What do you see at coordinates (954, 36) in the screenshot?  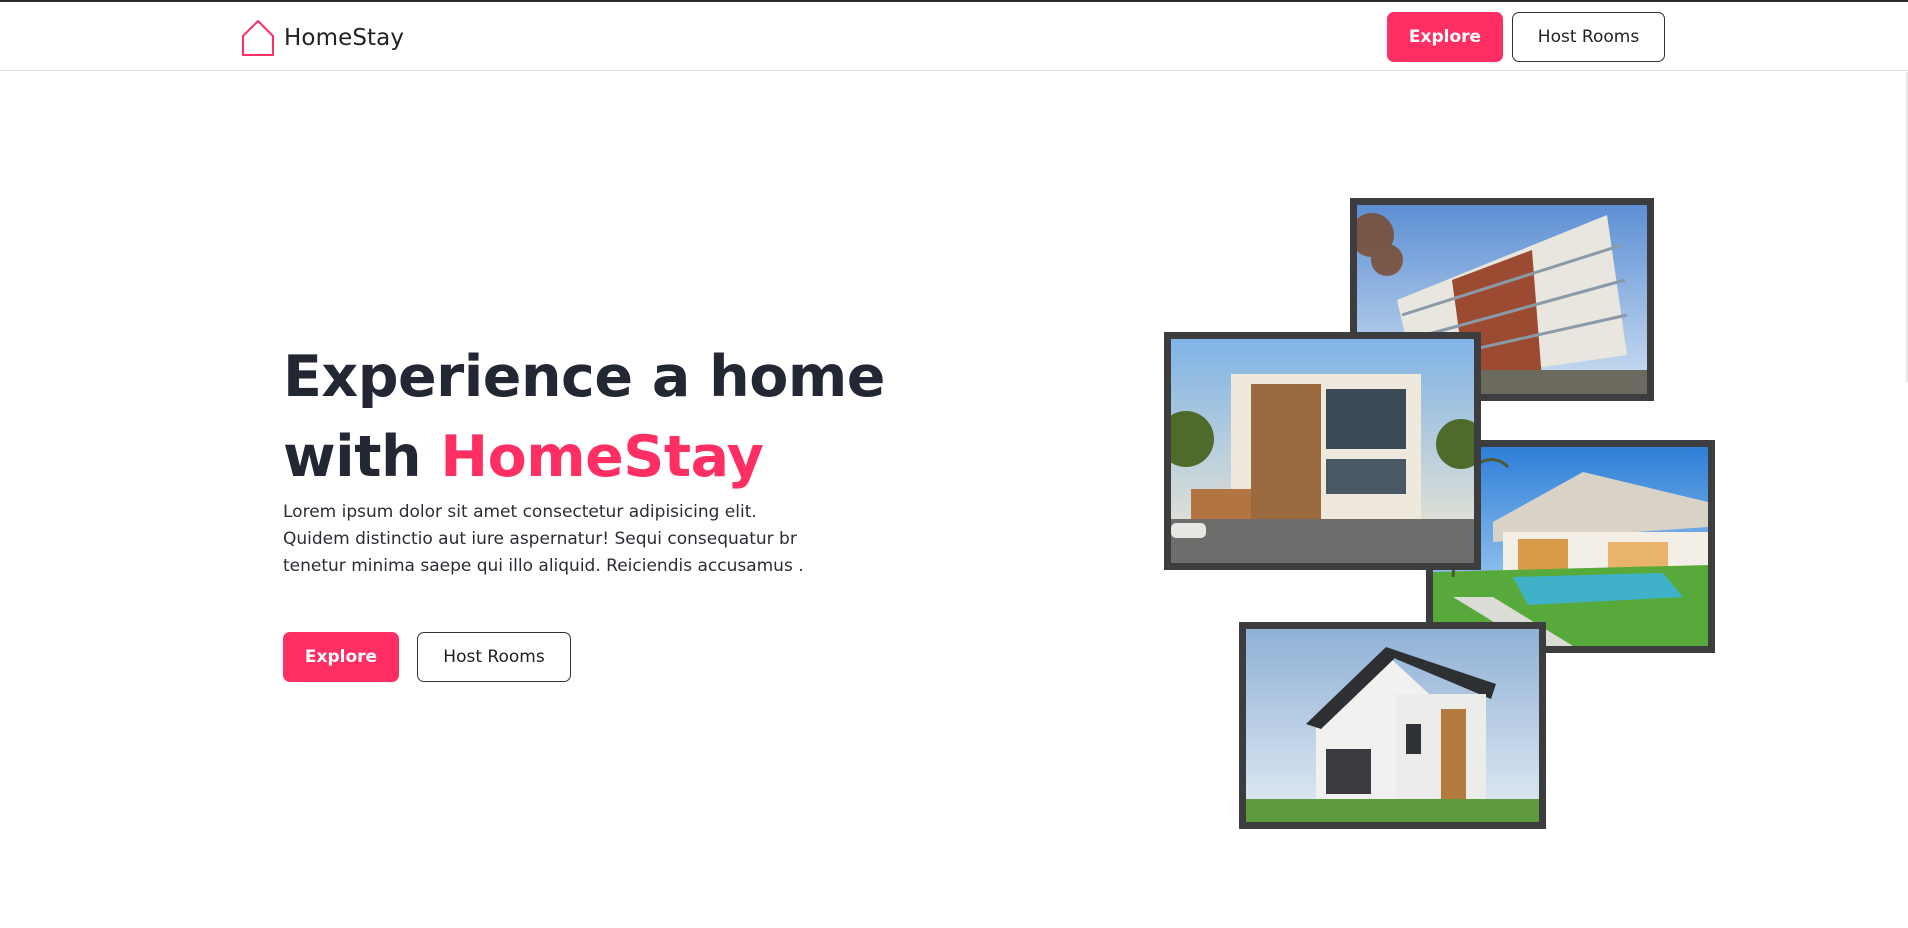 I see `top-navbar: HomeStay Explore Host Rooms` at bounding box center [954, 36].